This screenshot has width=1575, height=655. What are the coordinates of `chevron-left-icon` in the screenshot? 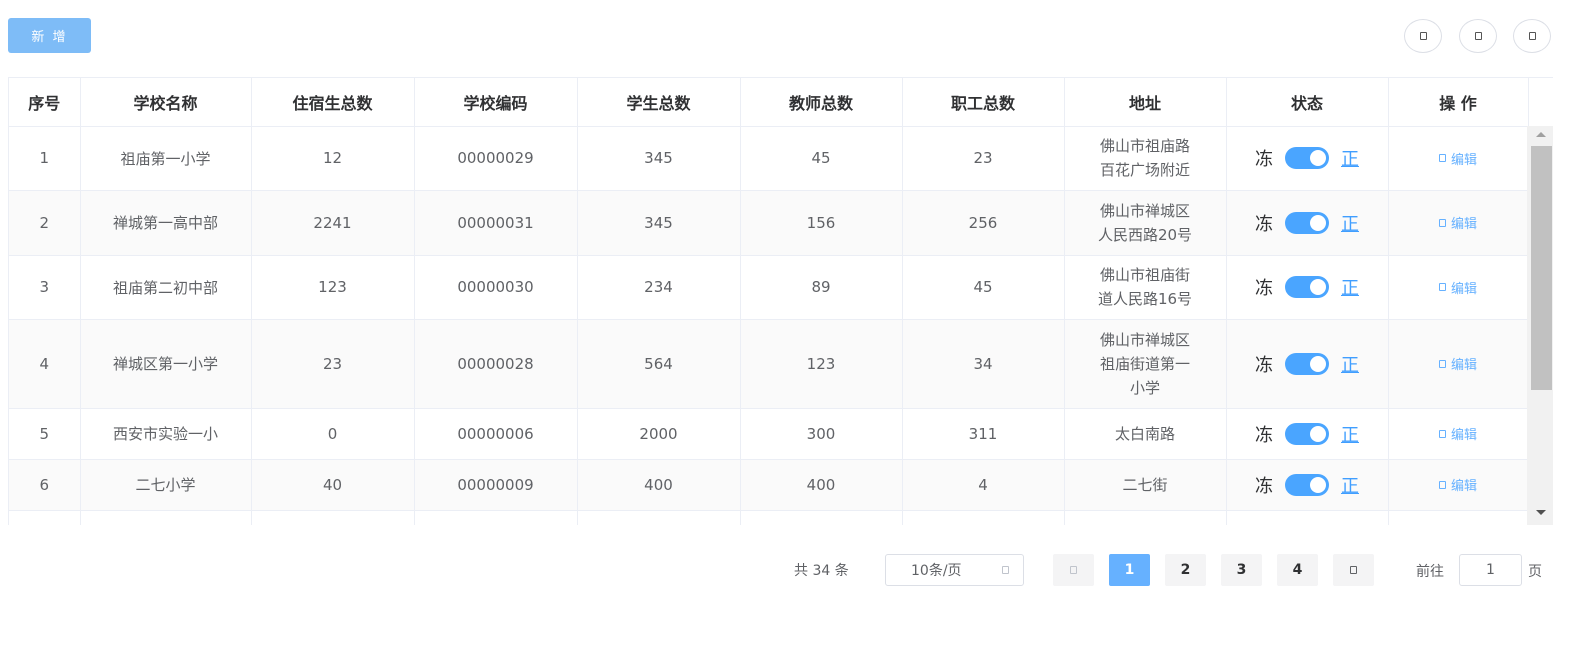 It's located at (1073, 570).